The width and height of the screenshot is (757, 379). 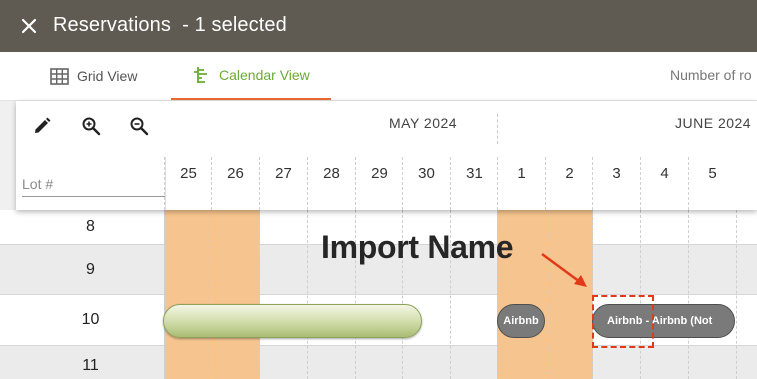 What do you see at coordinates (378, 76) in the screenshot?
I see `view-tabs: Grid View Calendar View Number of ro` at bounding box center [378, 76].